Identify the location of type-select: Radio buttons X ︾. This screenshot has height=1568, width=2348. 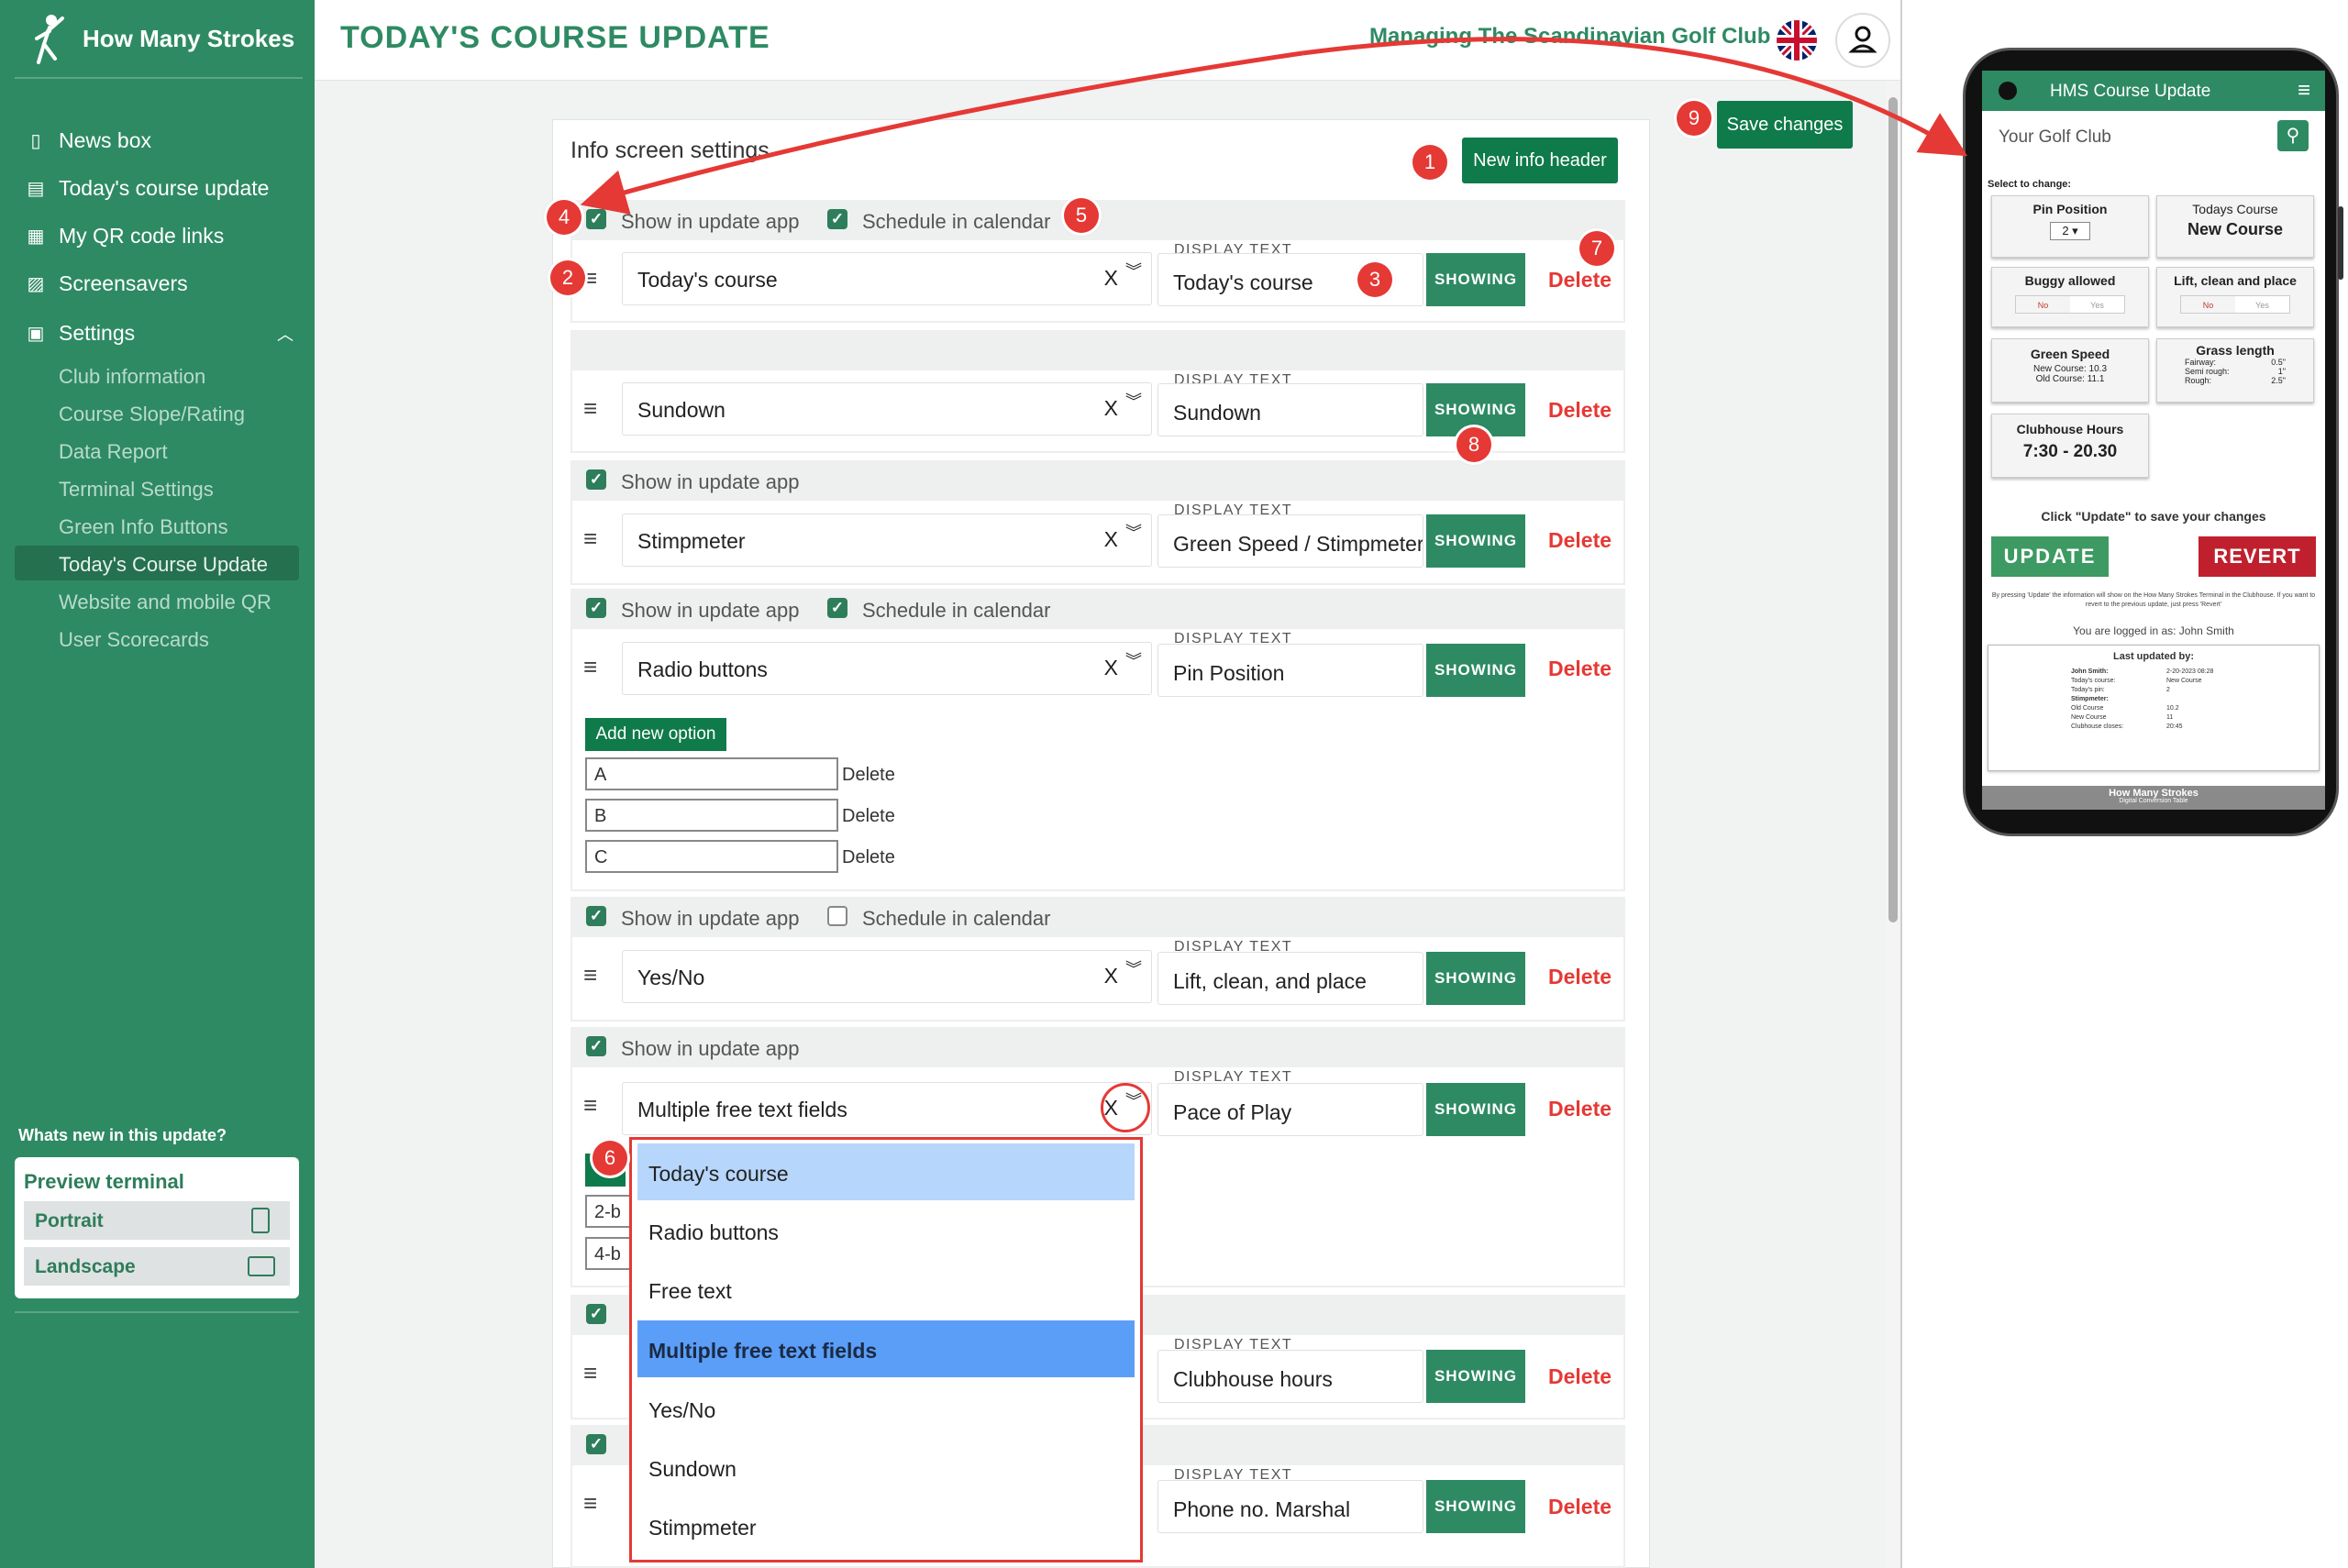
(887, 668).